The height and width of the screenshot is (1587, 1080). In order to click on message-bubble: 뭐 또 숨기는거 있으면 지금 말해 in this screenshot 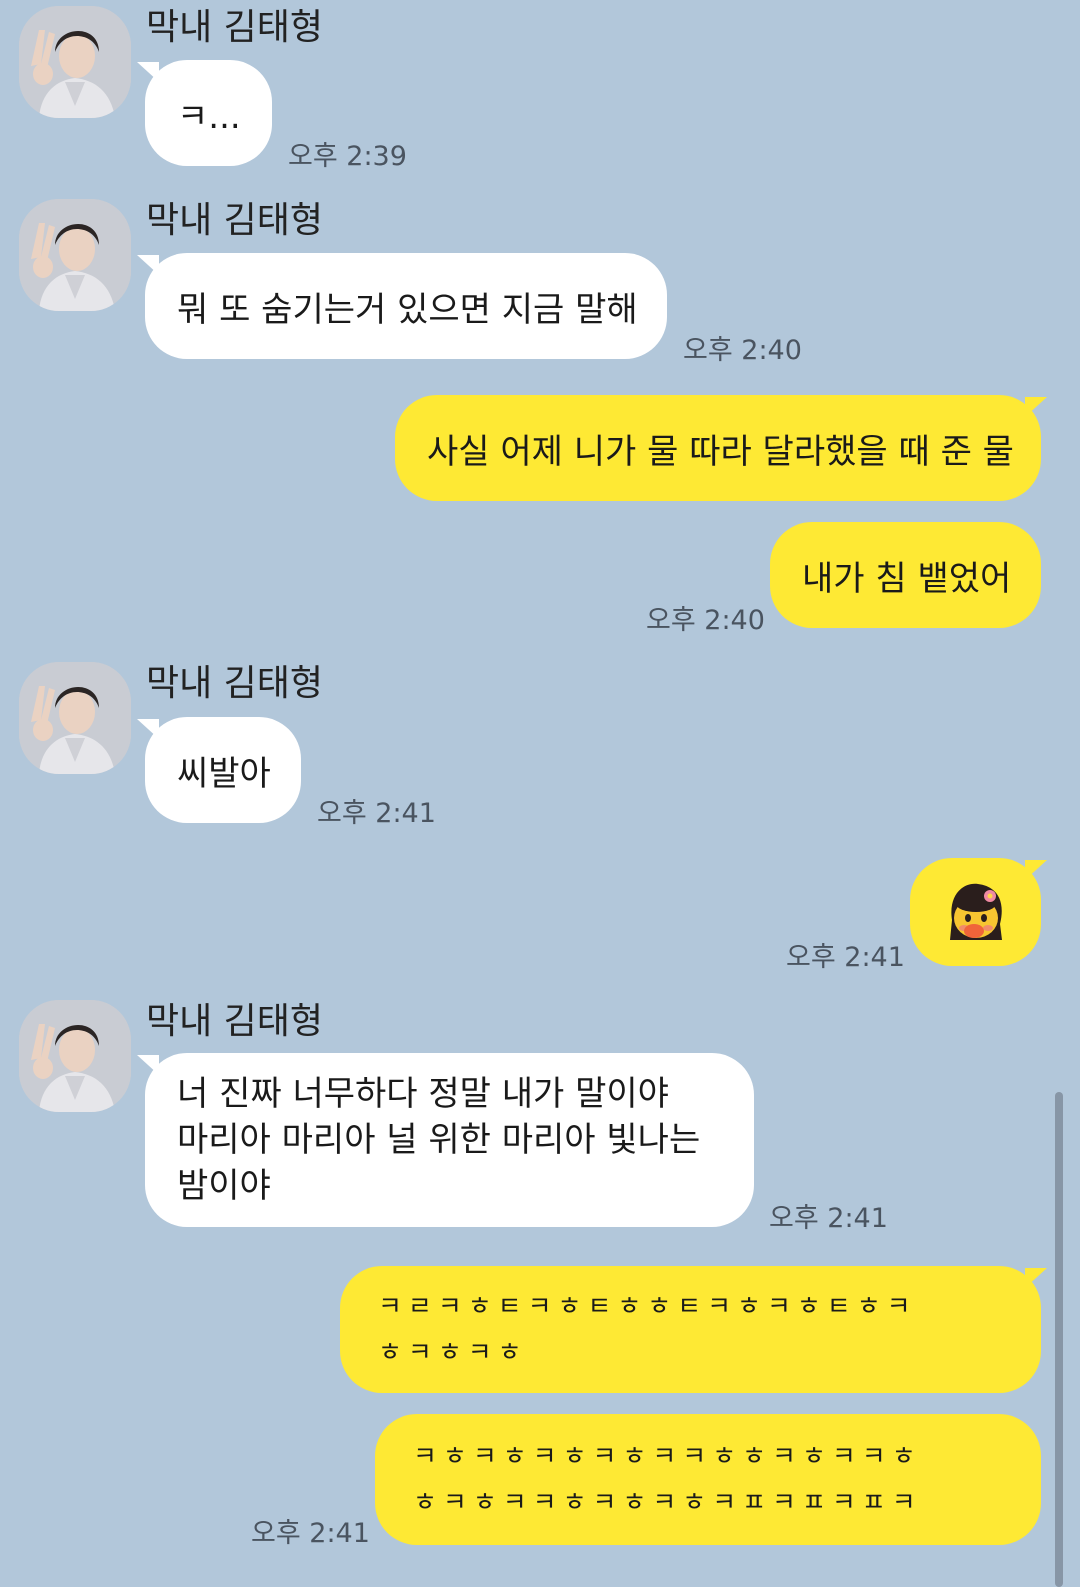, I will do `click(406, 306)`.